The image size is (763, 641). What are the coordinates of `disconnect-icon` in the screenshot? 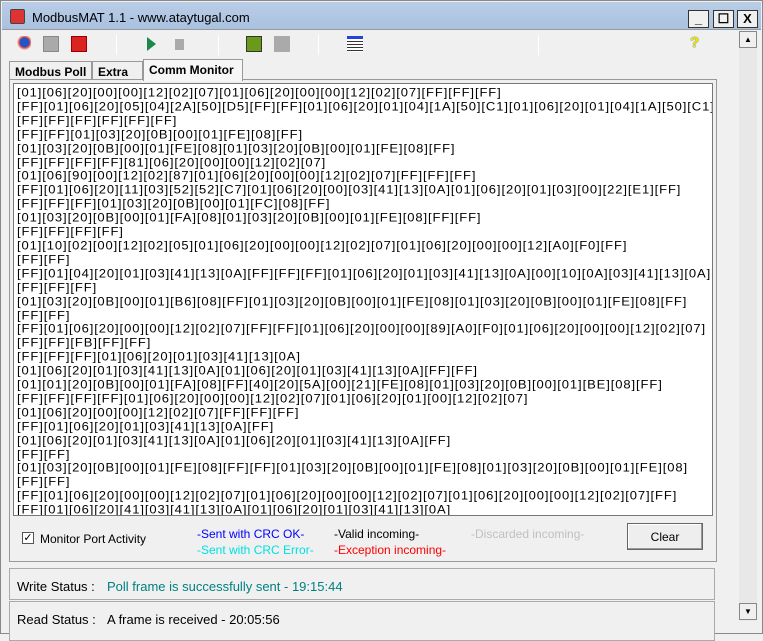 It's located at (79, 44).